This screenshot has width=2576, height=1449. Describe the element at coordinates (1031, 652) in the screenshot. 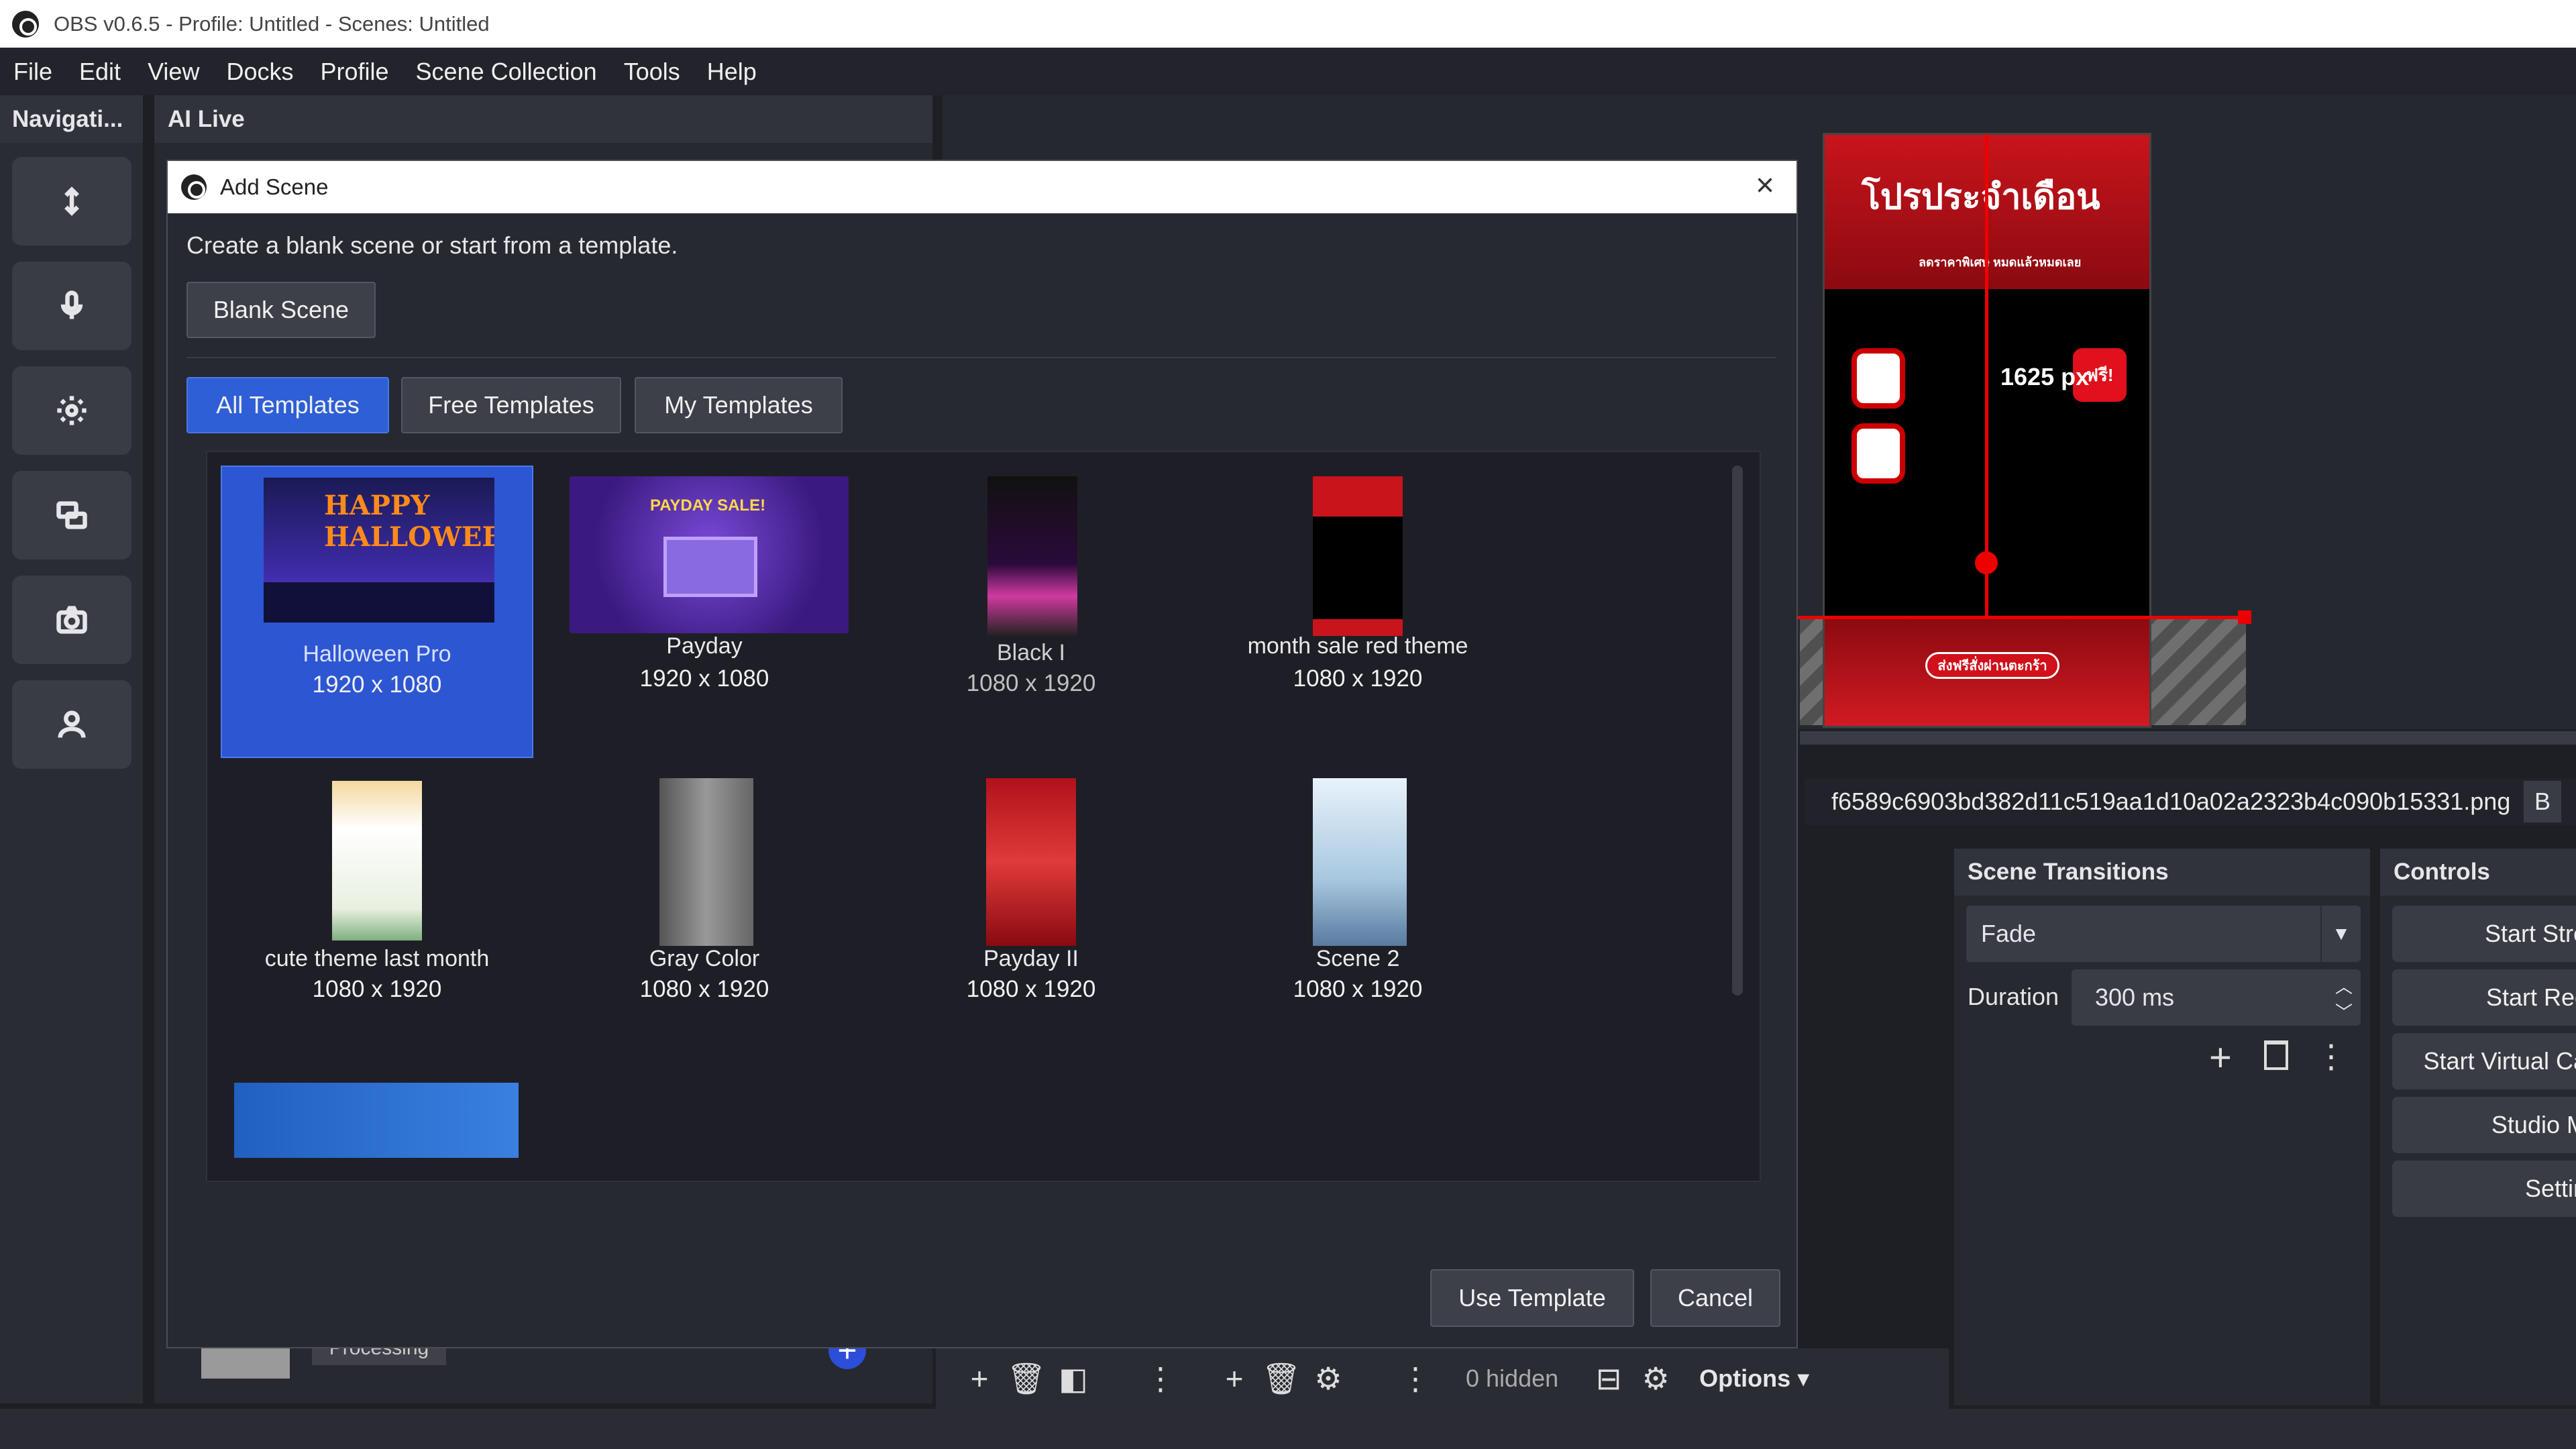

I see `template-name: Black I` at that location.